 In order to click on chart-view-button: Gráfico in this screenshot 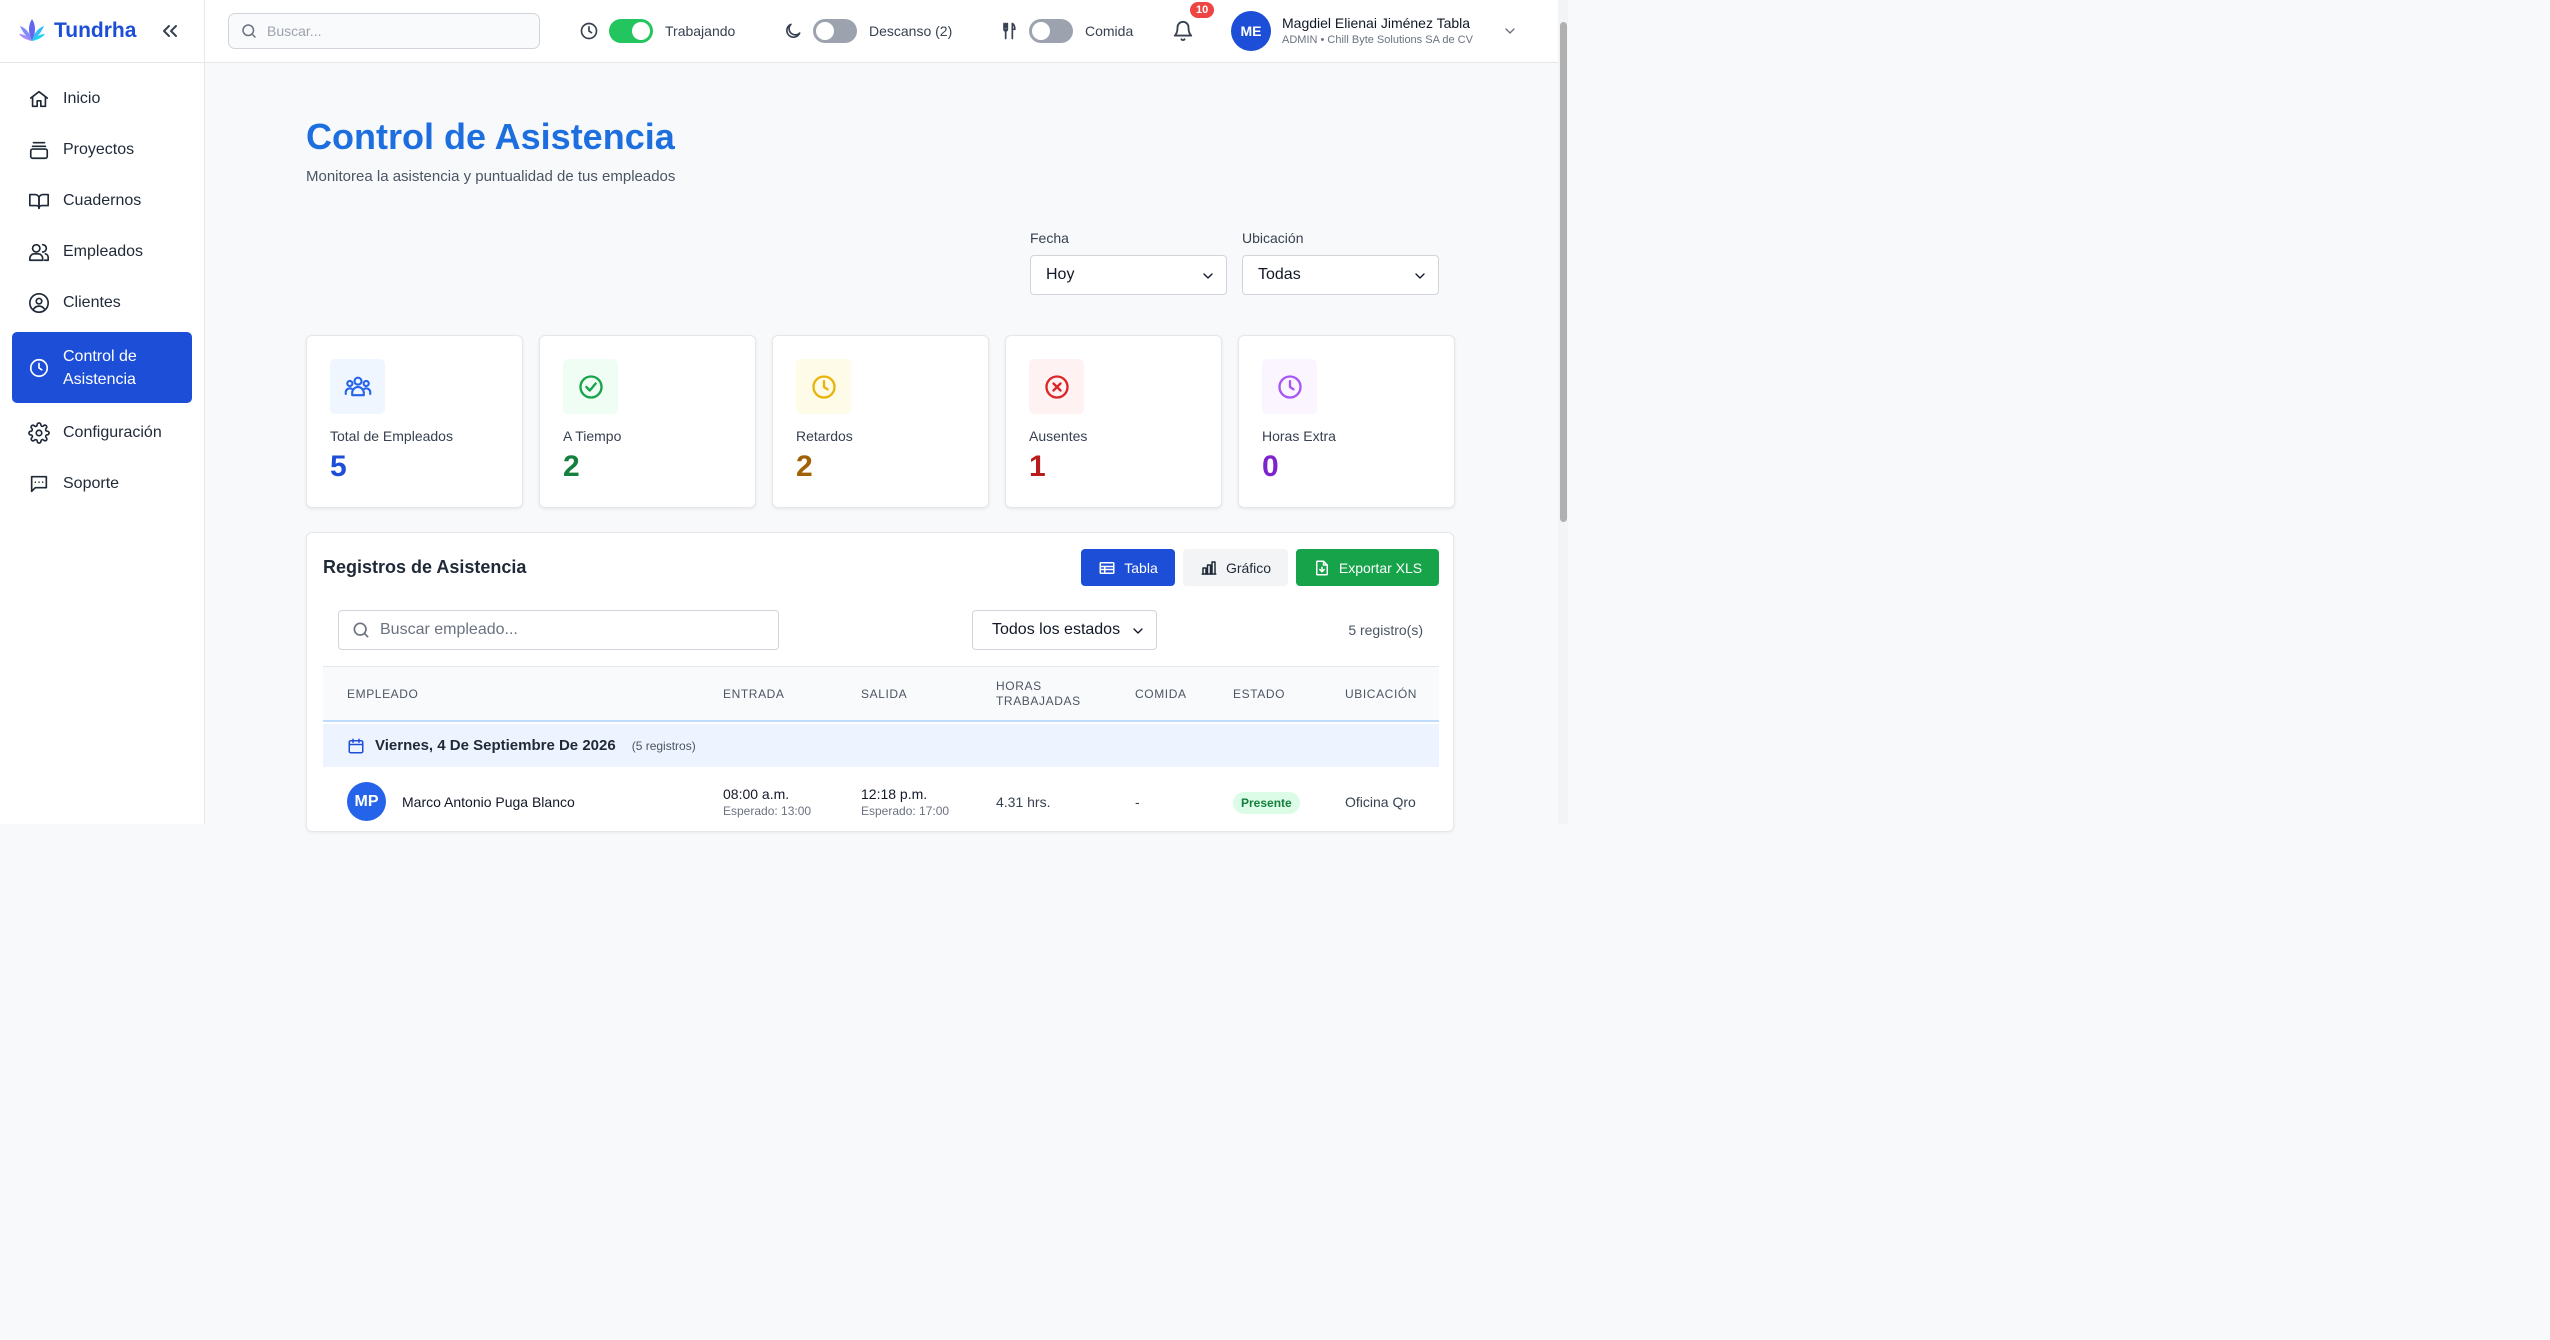, I will do `click(1235, 567)`.